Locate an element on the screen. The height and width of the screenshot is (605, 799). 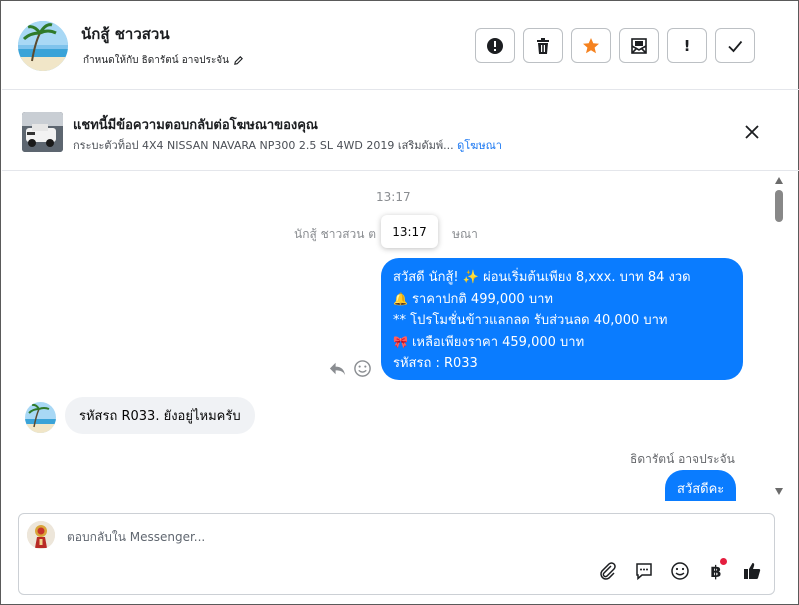
close-banner-button is located at coordinates (752, 132).